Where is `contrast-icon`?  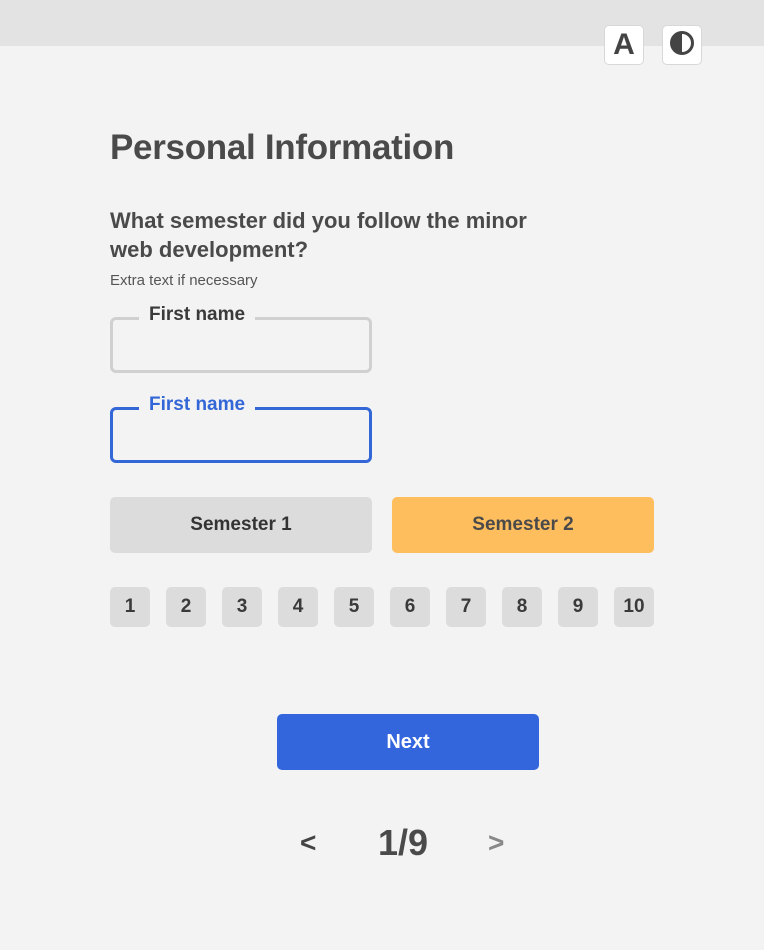 contrast-icon is located at coordinates (682, 45).